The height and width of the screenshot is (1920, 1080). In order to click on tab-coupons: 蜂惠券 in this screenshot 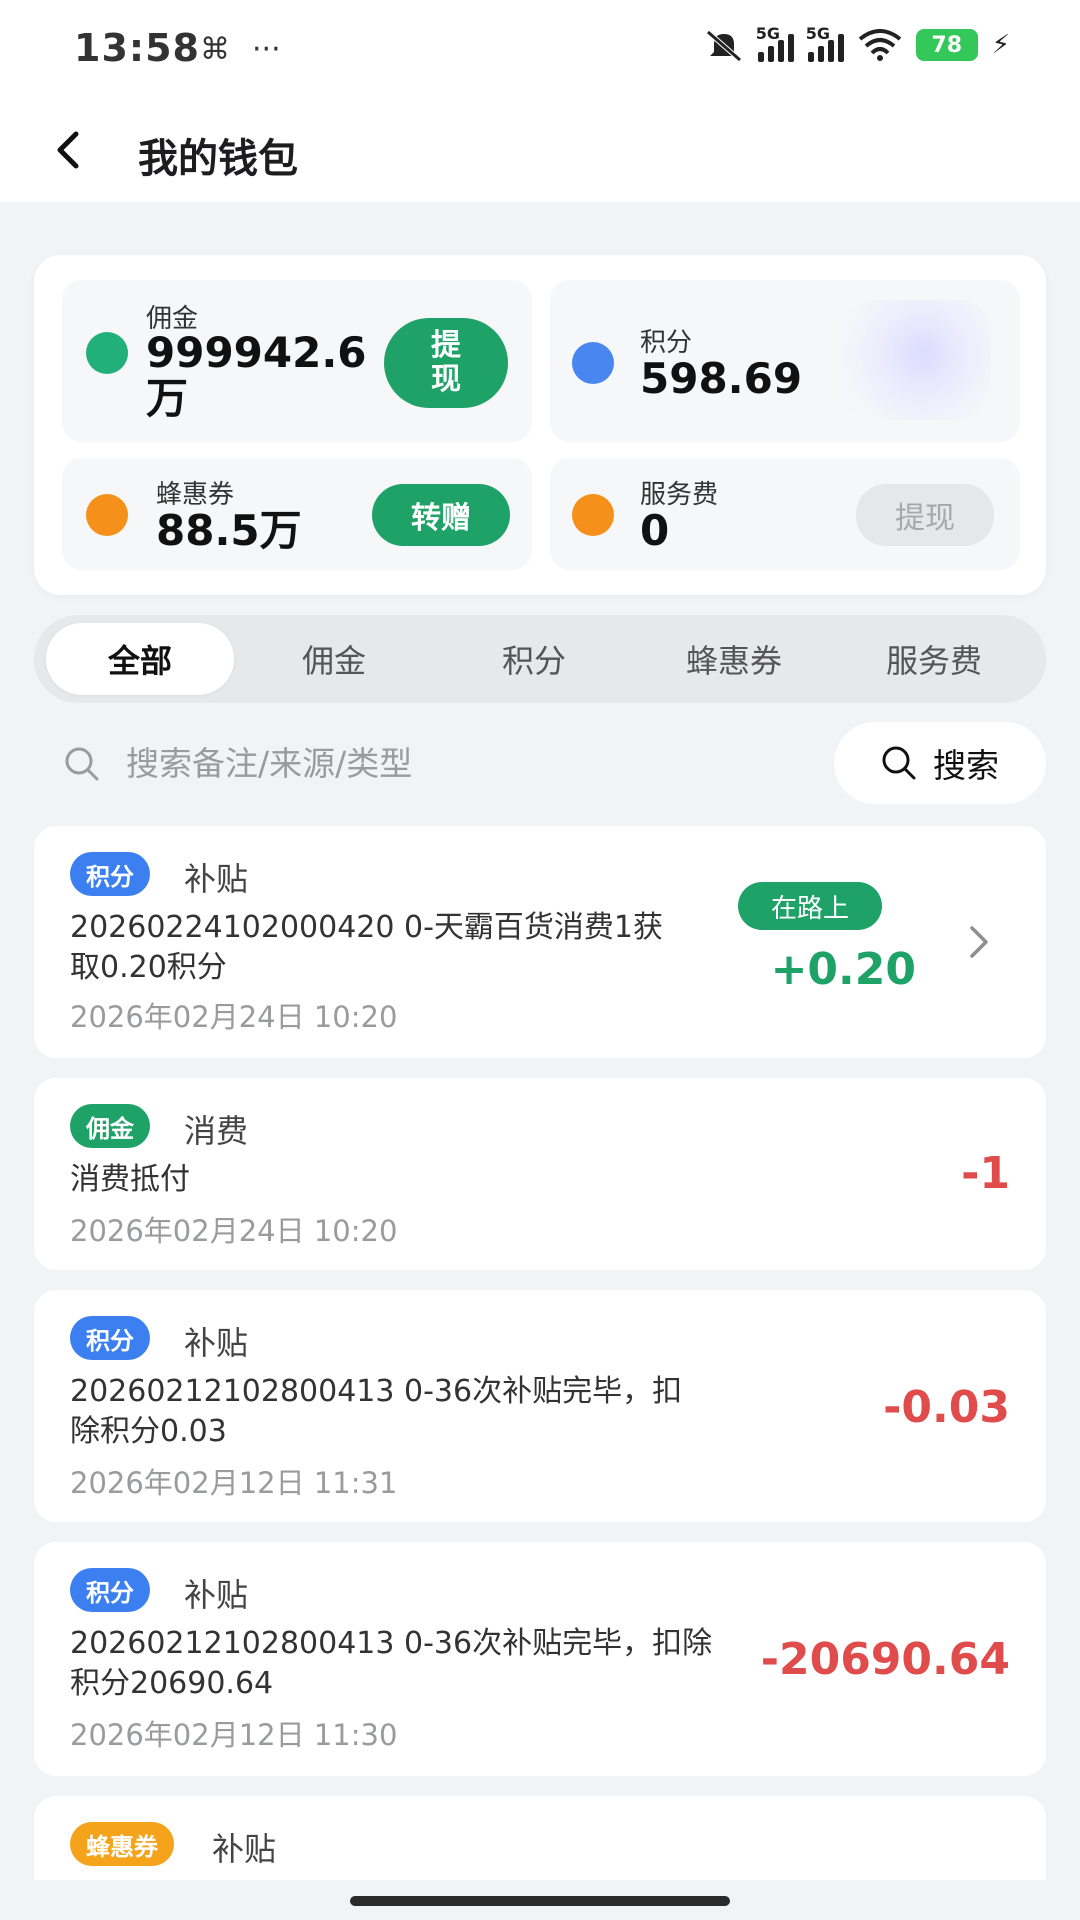, I will do `click(734, 659)`.